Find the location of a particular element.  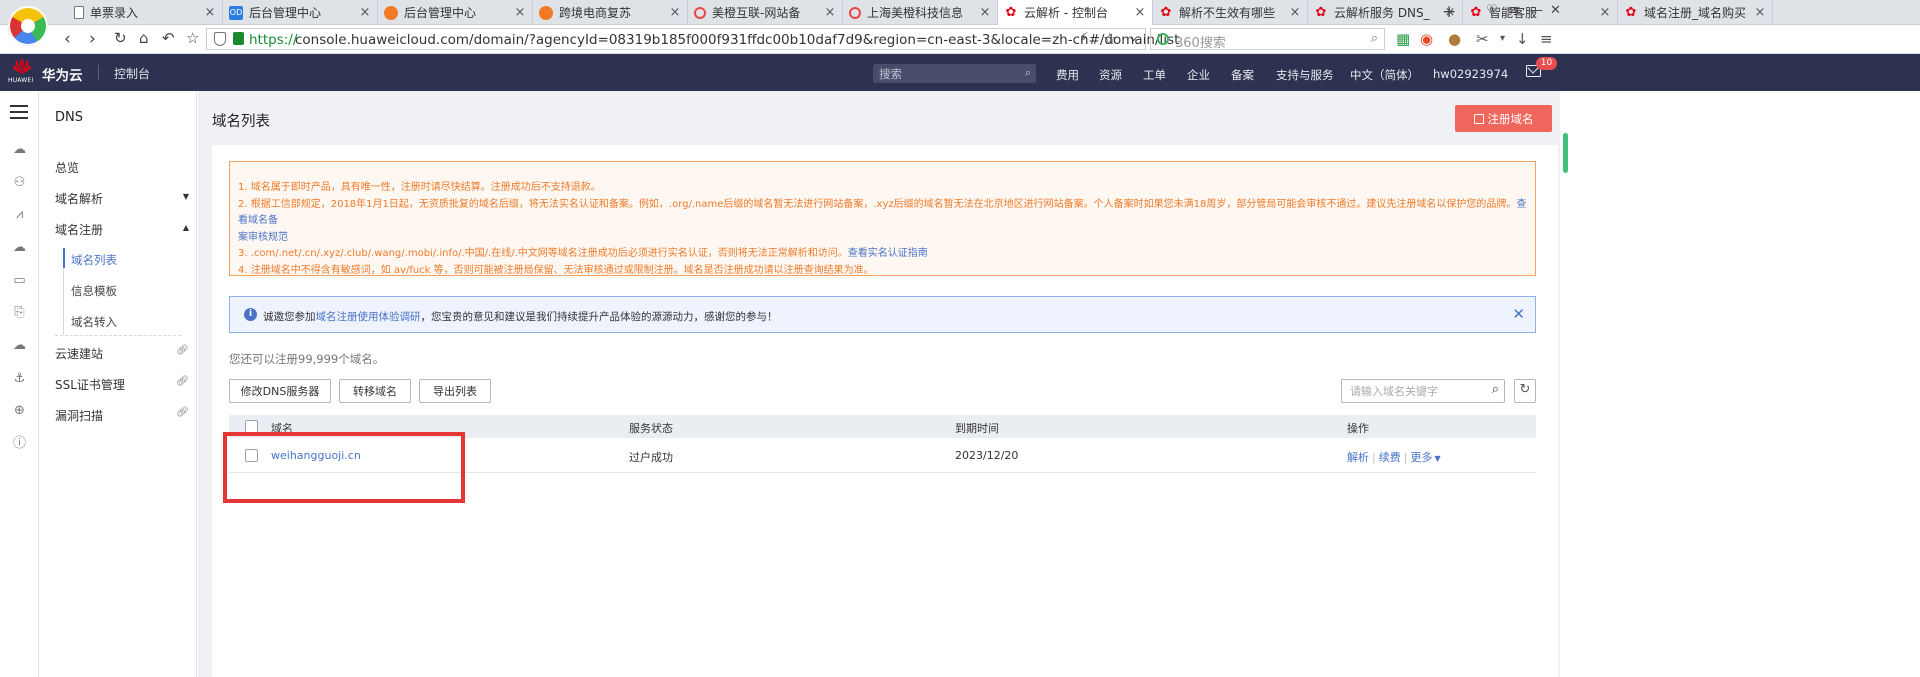

game-icon: ◉ is located at coordinates (1426, 39).